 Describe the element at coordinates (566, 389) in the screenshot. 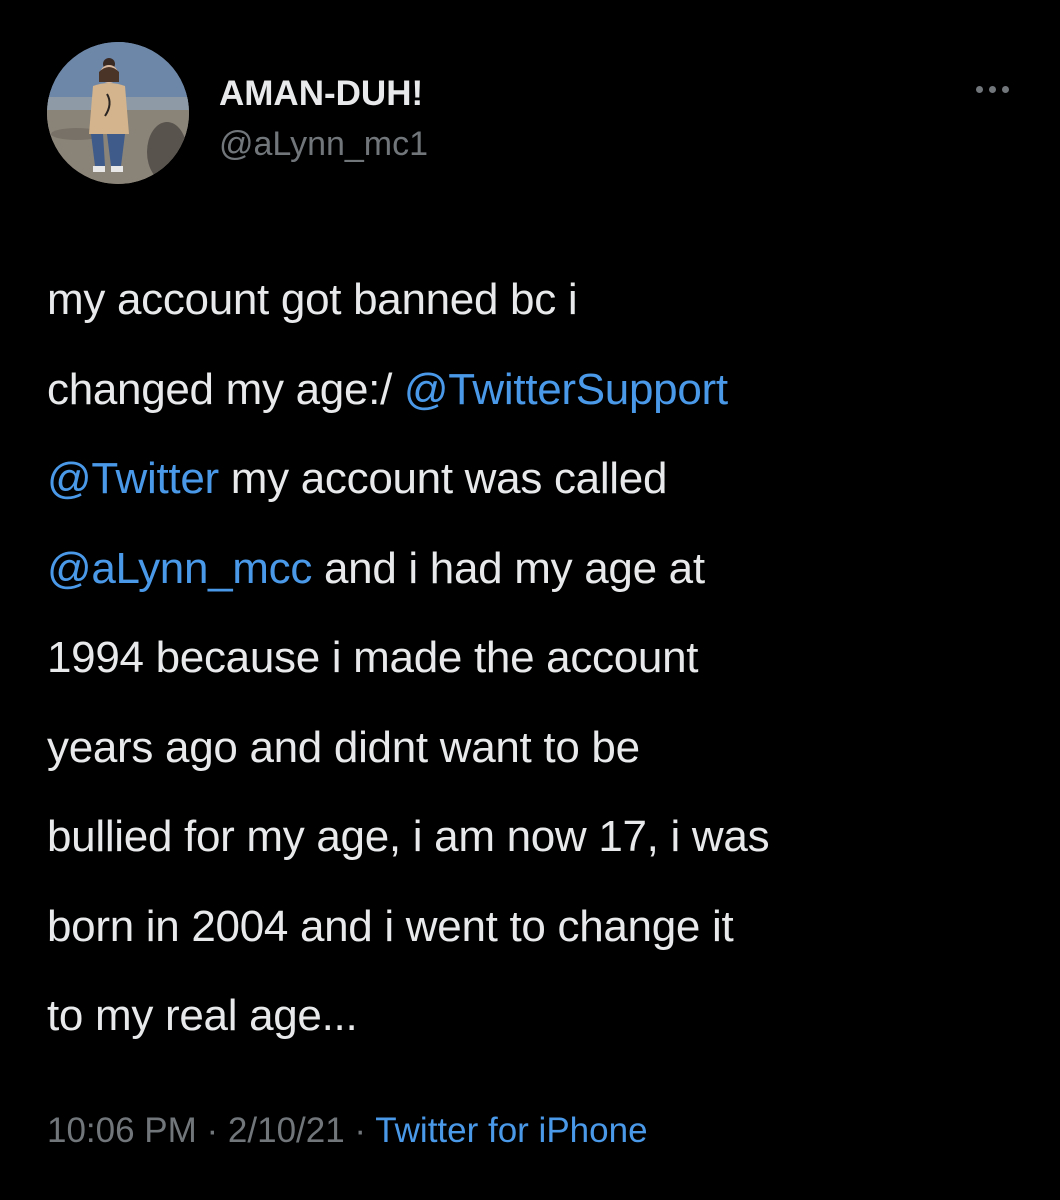

I see `mention-link: @TwitterSupport` at that location.